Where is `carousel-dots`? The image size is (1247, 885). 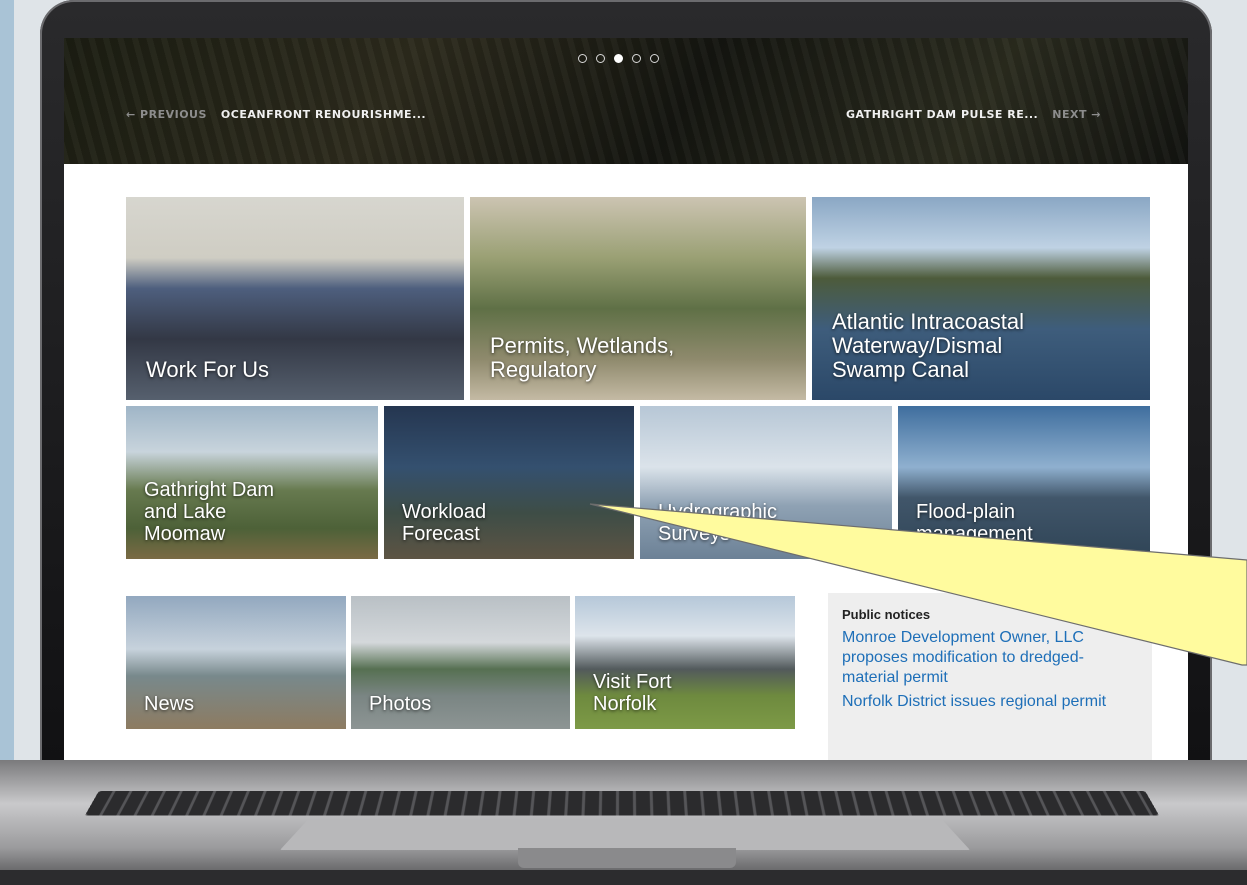
carousel-dots is located at coordinates (618, 58).